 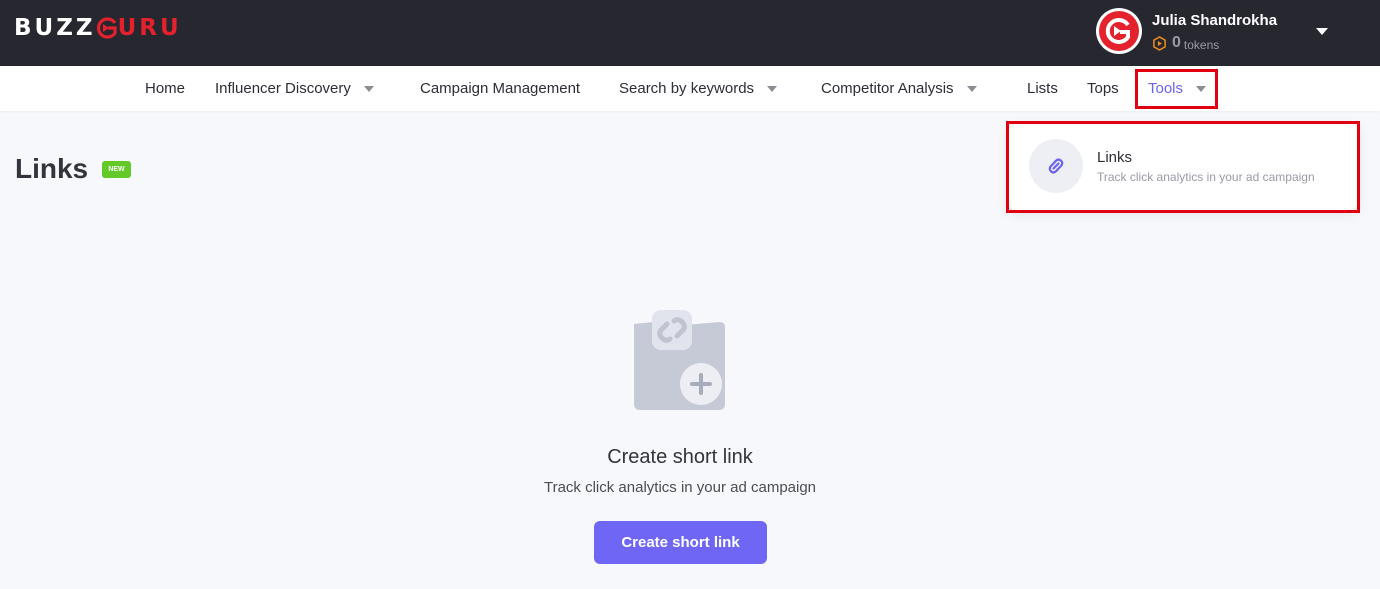 I want to click on token-coin-icon, so click(x=1159, y=43).